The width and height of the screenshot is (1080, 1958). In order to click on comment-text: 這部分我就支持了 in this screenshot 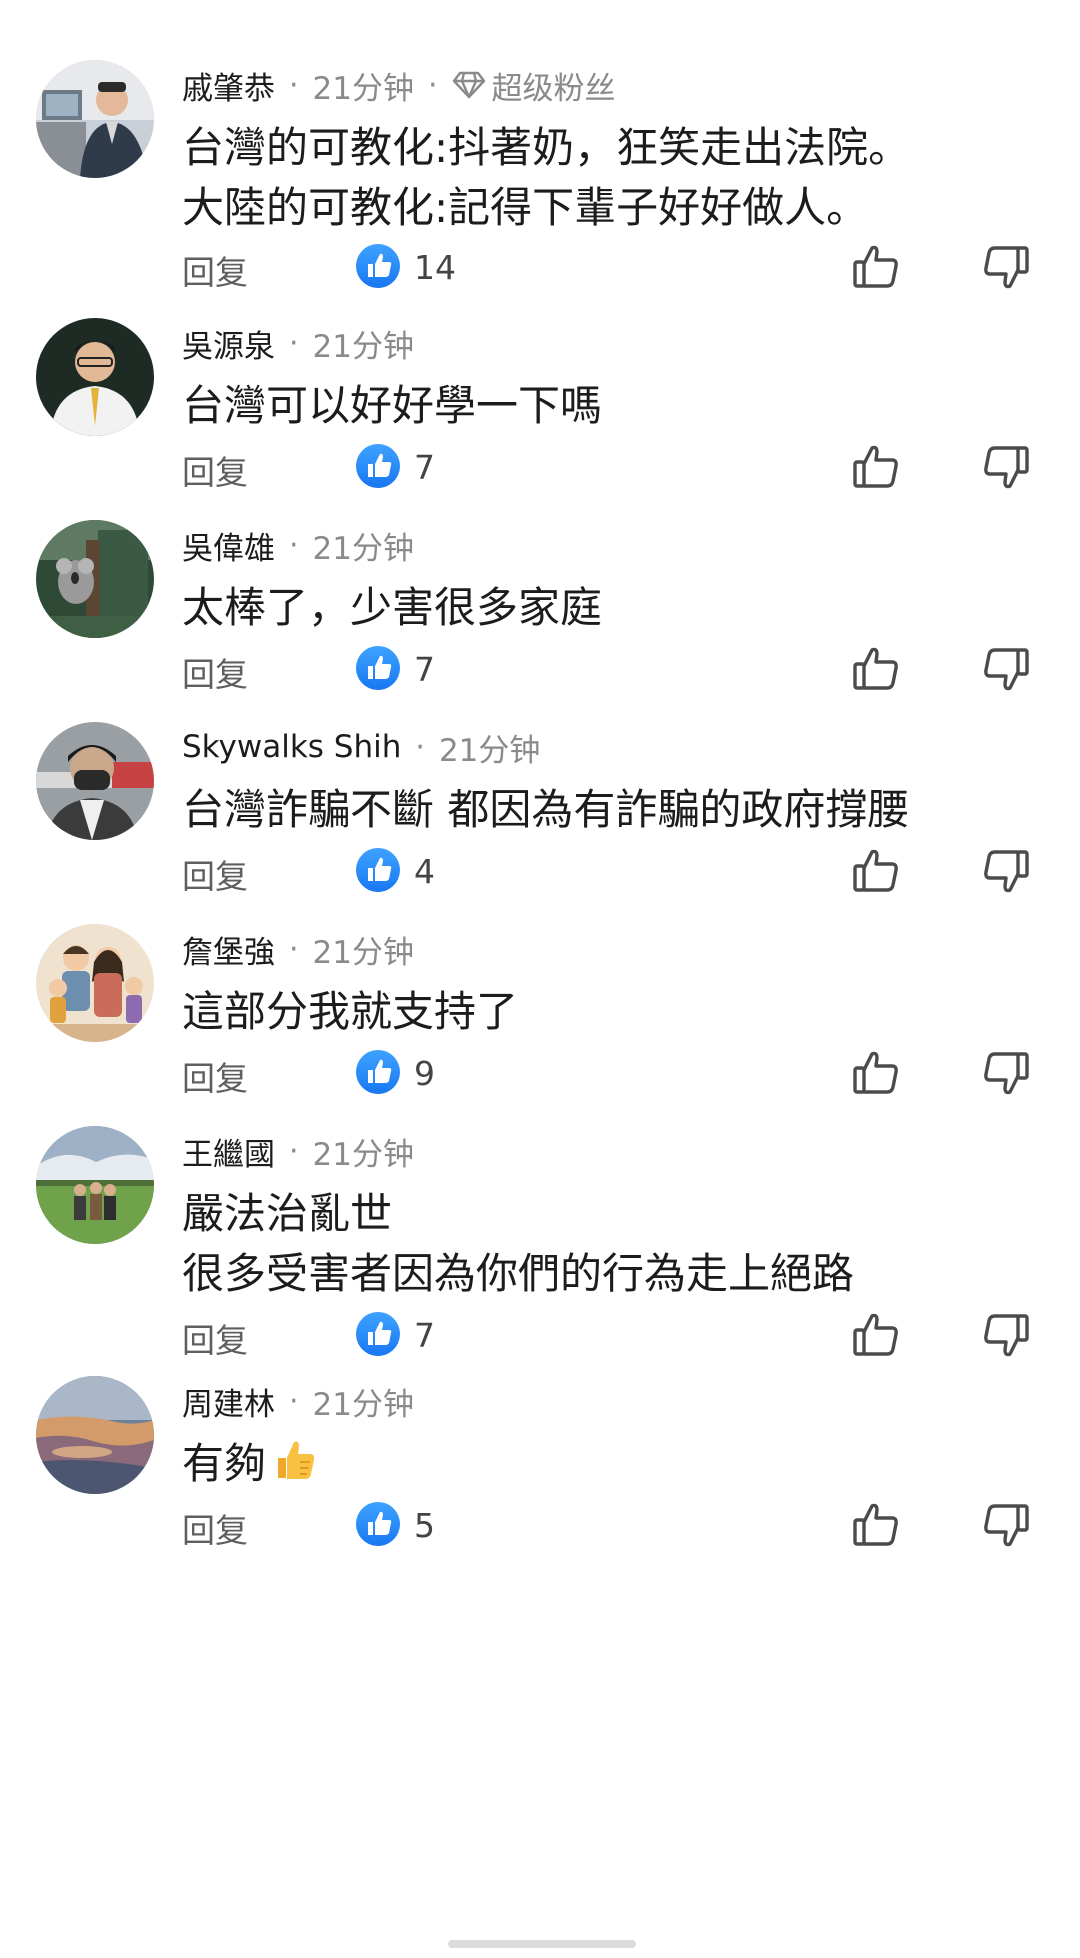, I will do `click(350, 1012)`.